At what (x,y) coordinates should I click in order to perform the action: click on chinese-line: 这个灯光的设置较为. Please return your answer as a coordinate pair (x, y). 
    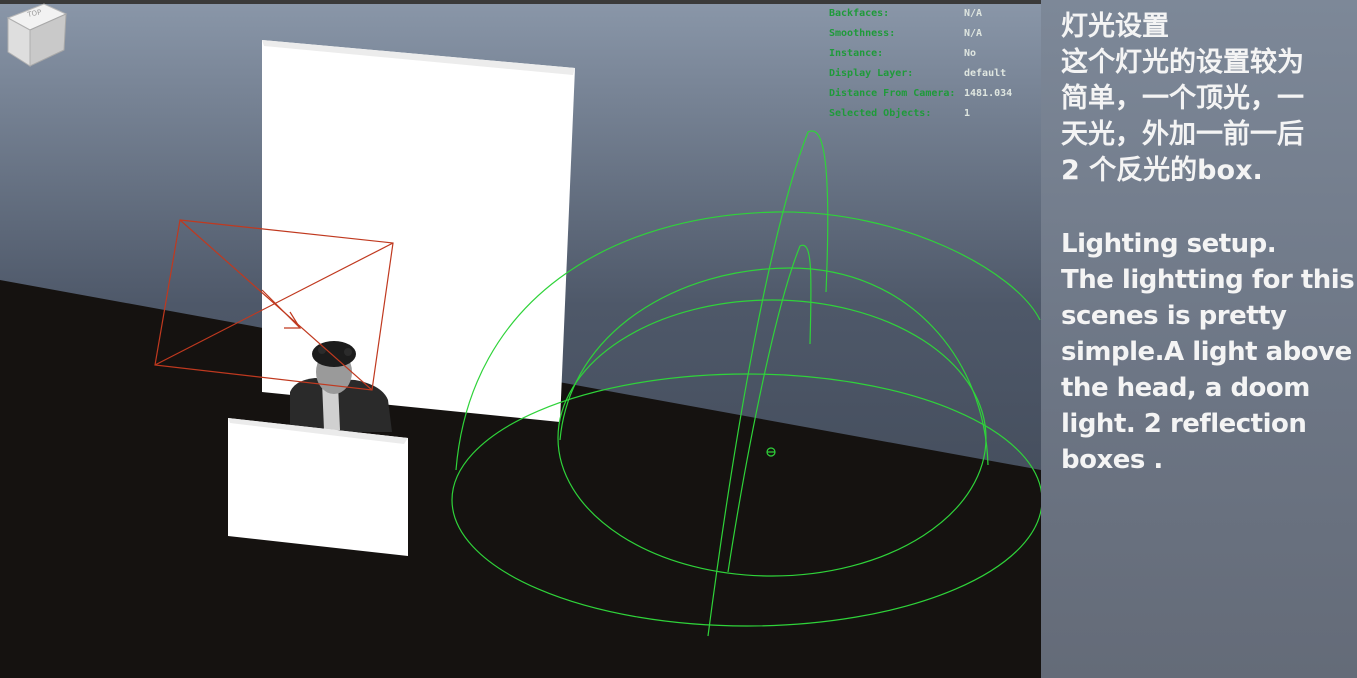
    Looking at the image, I should click on (1182, 62).